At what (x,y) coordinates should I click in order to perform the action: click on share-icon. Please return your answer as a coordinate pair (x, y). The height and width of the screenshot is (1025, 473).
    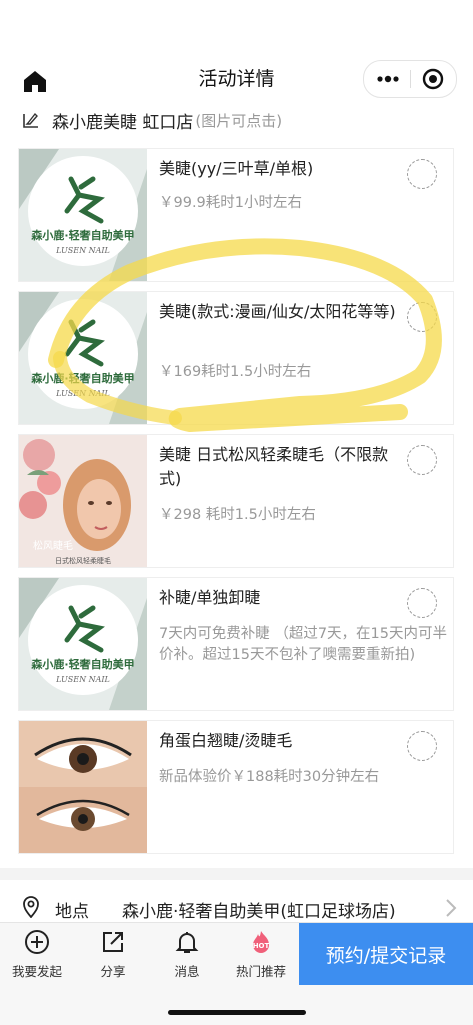
    Looking at the image, I should click on (113, 942).